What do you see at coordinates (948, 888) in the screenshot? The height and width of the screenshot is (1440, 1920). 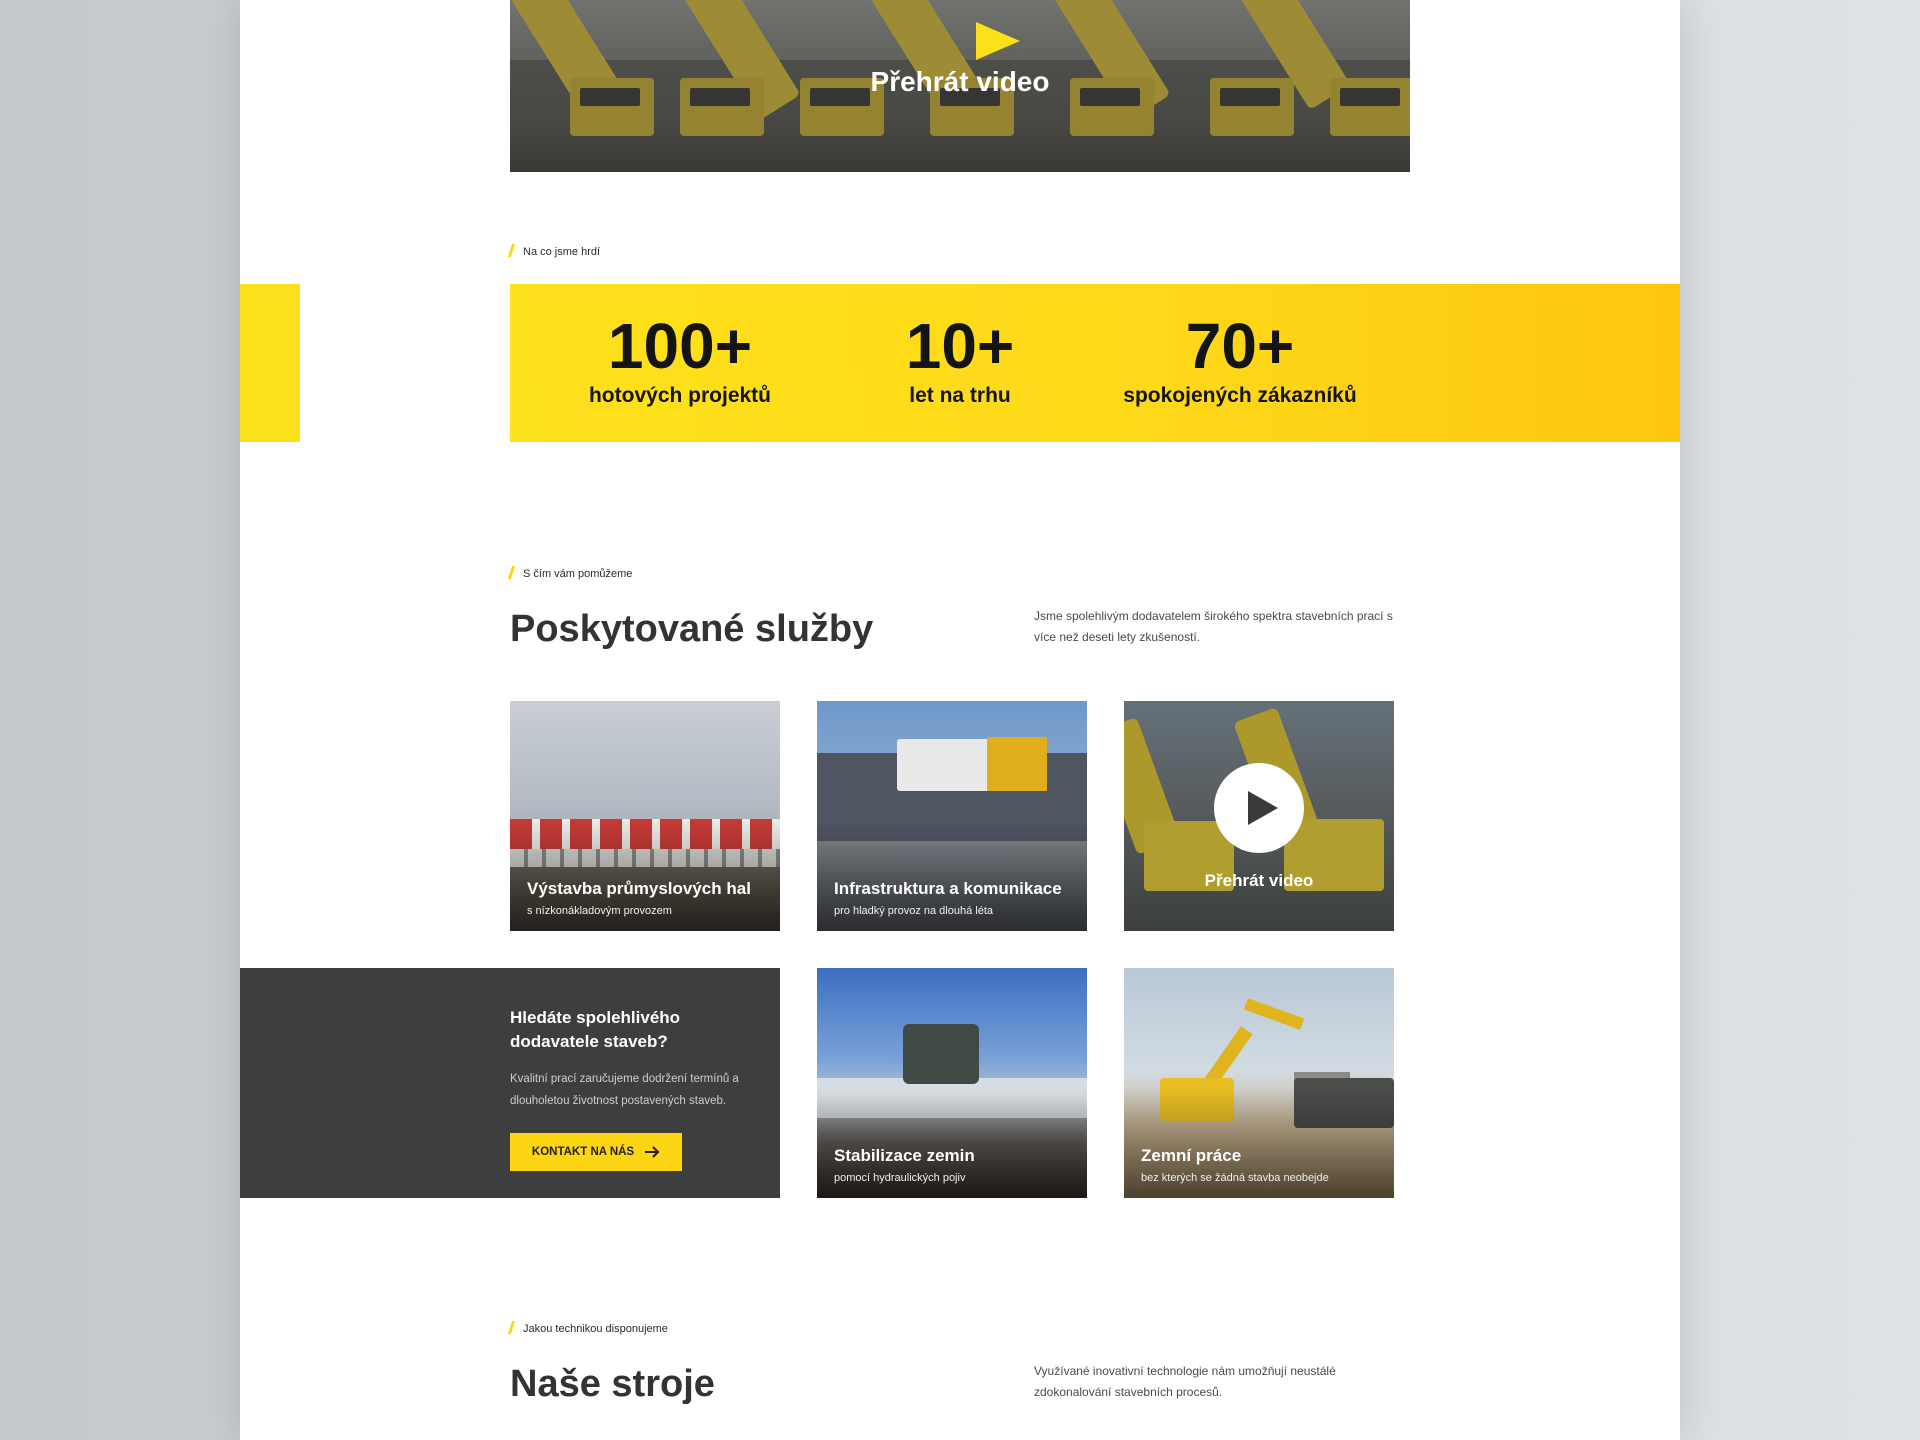 I see `card-title: Infrastruktura a komunikace` at bounding box center [948, 888].